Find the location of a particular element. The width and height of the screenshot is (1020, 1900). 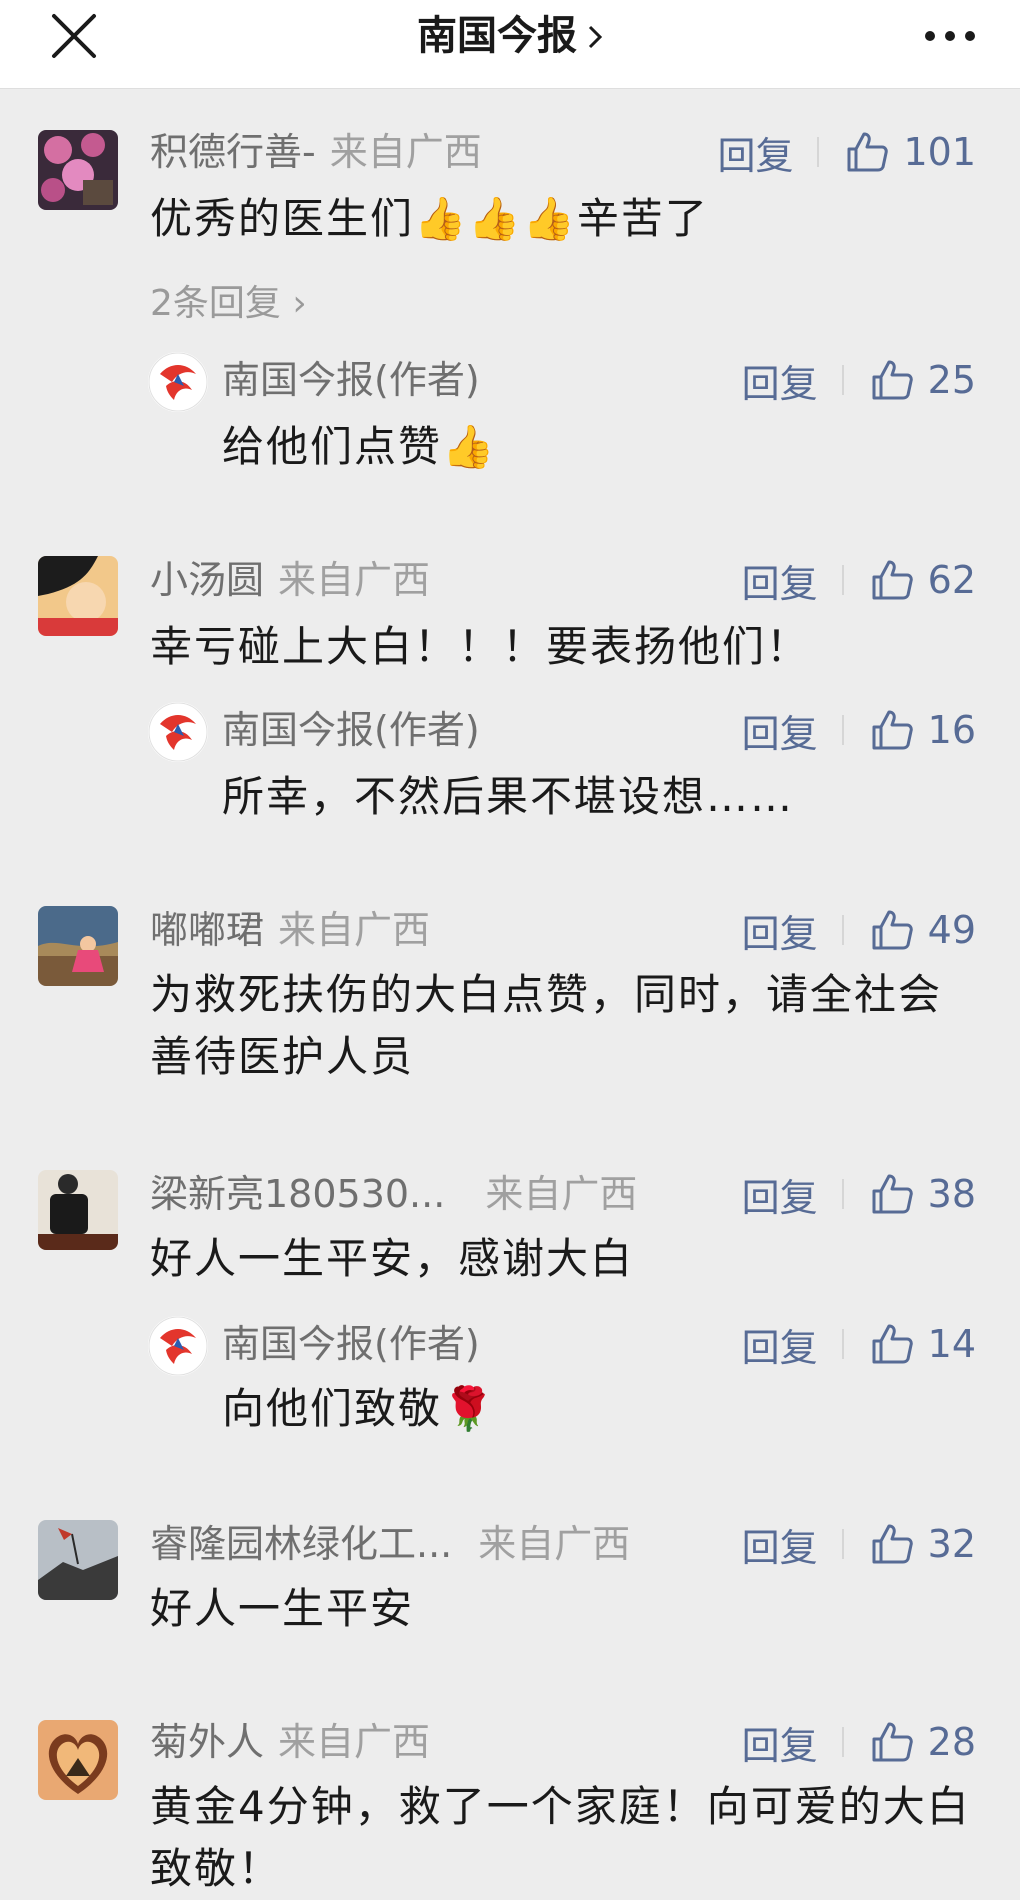

comment-header: 梁新亮180530... 来自广西 回复 38 is located at coordinates (563, 1194).